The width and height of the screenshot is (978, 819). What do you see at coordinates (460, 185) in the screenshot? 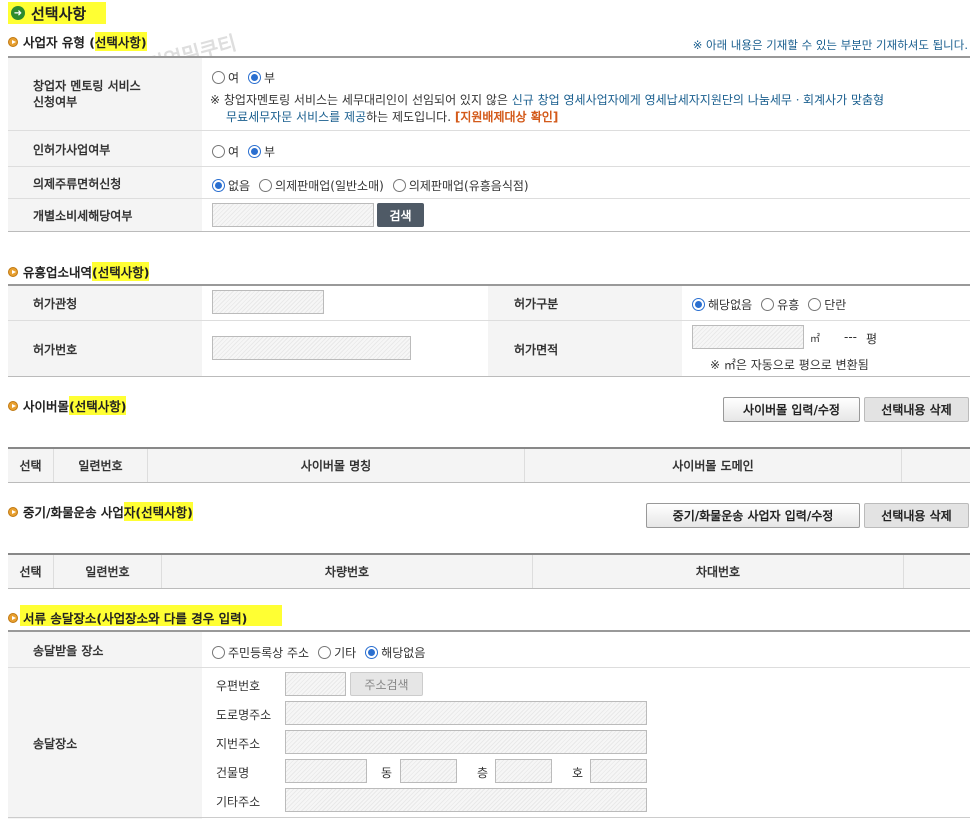
I see `liquor-radio-entertainment: 의제판매업(유흥음식점)` at bounding box center [460, 185].